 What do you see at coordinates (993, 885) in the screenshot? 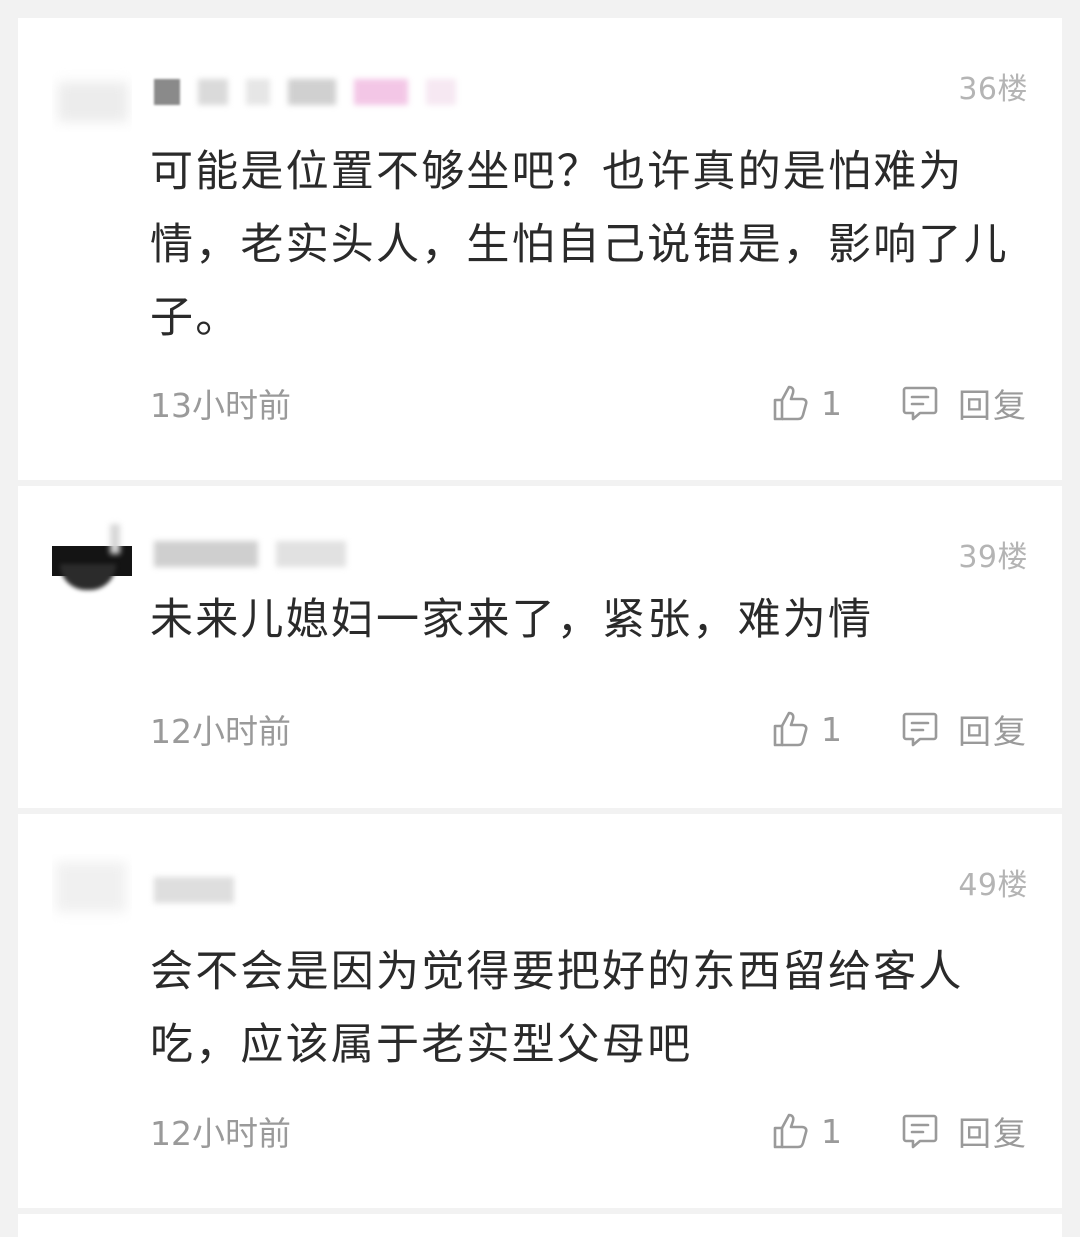
I see `floor-number: 49楼` at bounding box center [993, 885].